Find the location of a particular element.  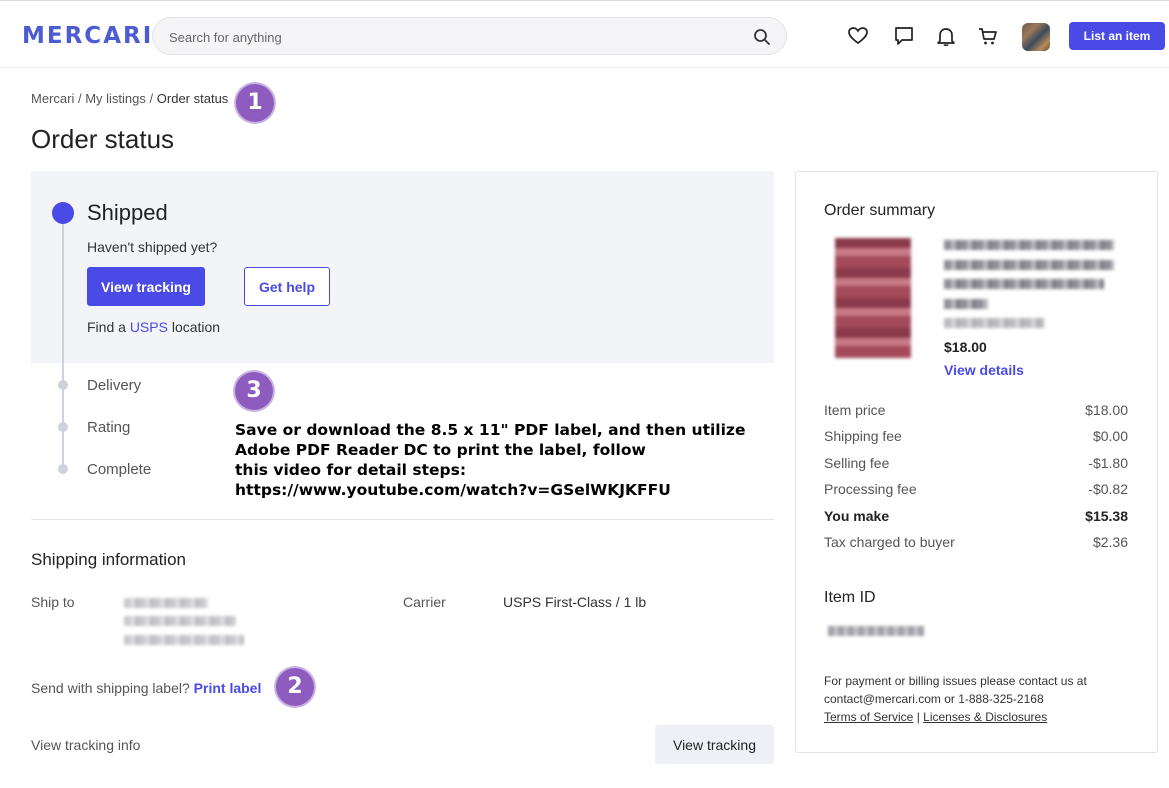

annotation-line: this video for detail steps: is located at coordinates (351, 470).